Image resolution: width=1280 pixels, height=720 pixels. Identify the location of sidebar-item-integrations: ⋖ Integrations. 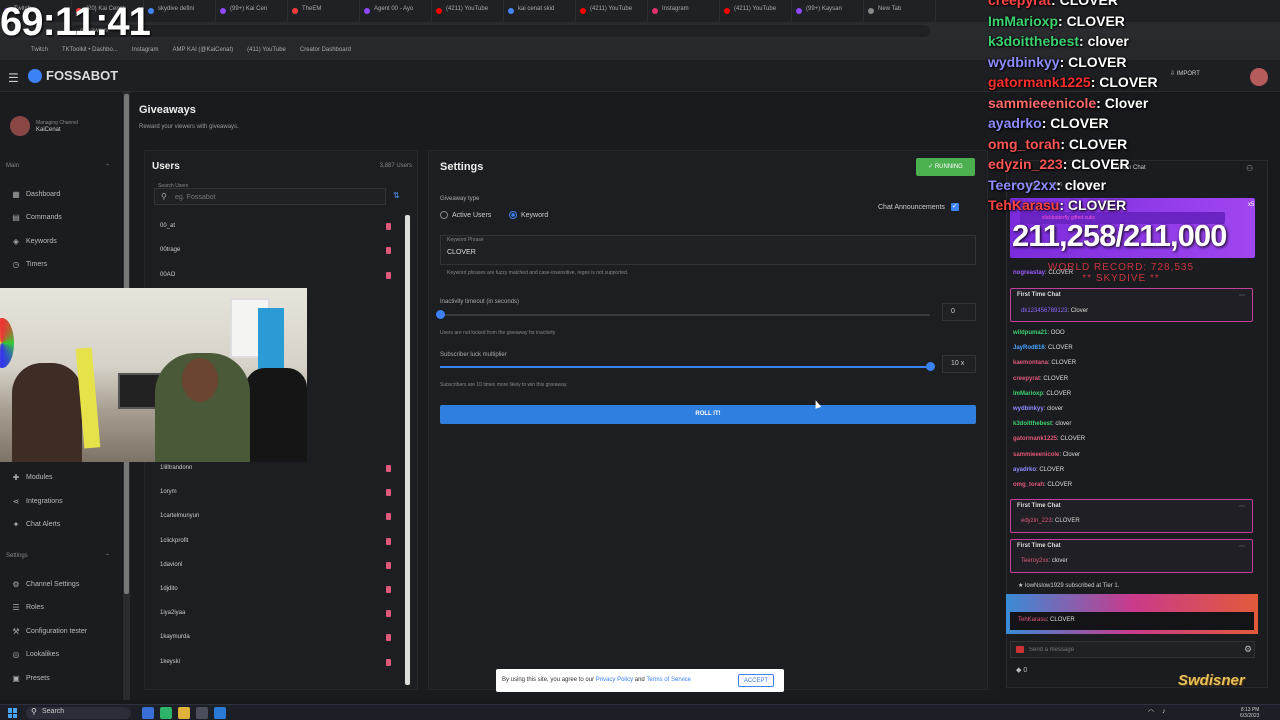
(37, 501).